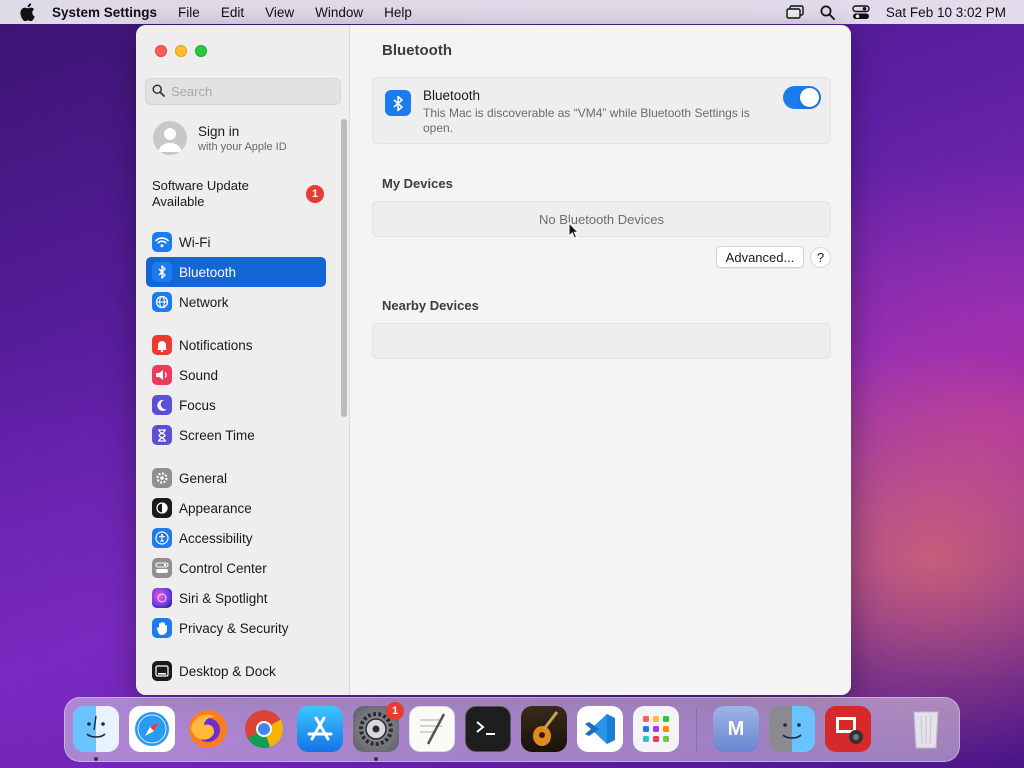 The width and height of the screenshot is (1024, 768). I want to click on dock-separator, so click(696, 730).